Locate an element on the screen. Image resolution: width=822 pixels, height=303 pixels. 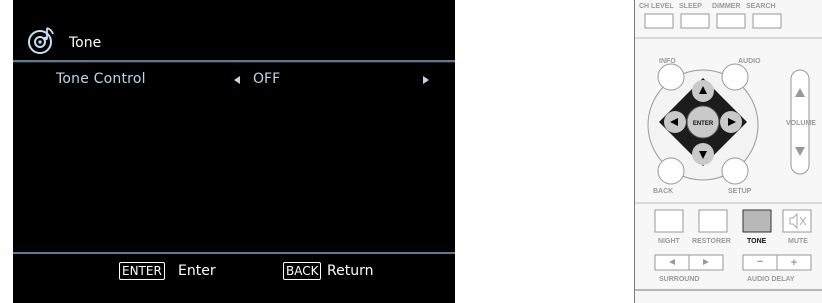
volume-label: VOLUME is located at coordinates (801, 123).